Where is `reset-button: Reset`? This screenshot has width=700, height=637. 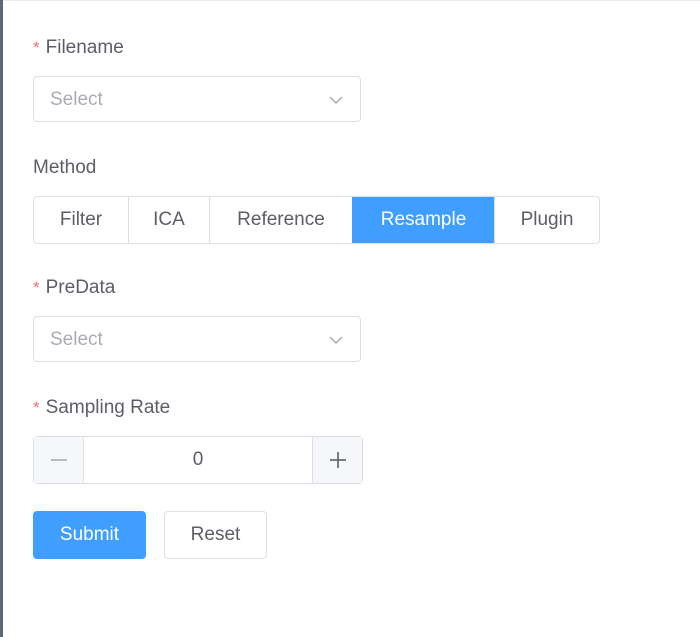 reset-button: Reset is located at coordinates (215, 535).